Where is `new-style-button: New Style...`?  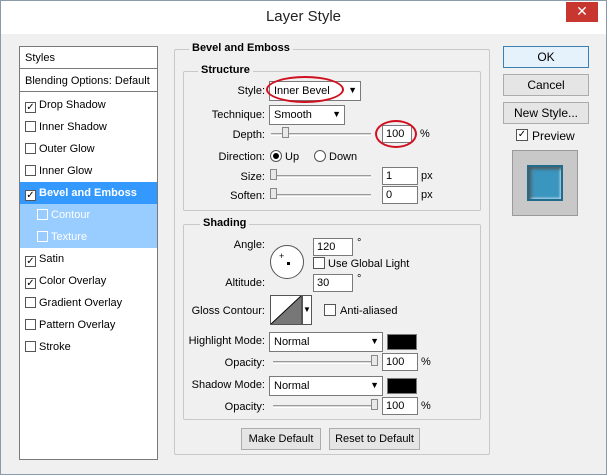
new-style-button: New Style... is located at coordinates (546, 113).